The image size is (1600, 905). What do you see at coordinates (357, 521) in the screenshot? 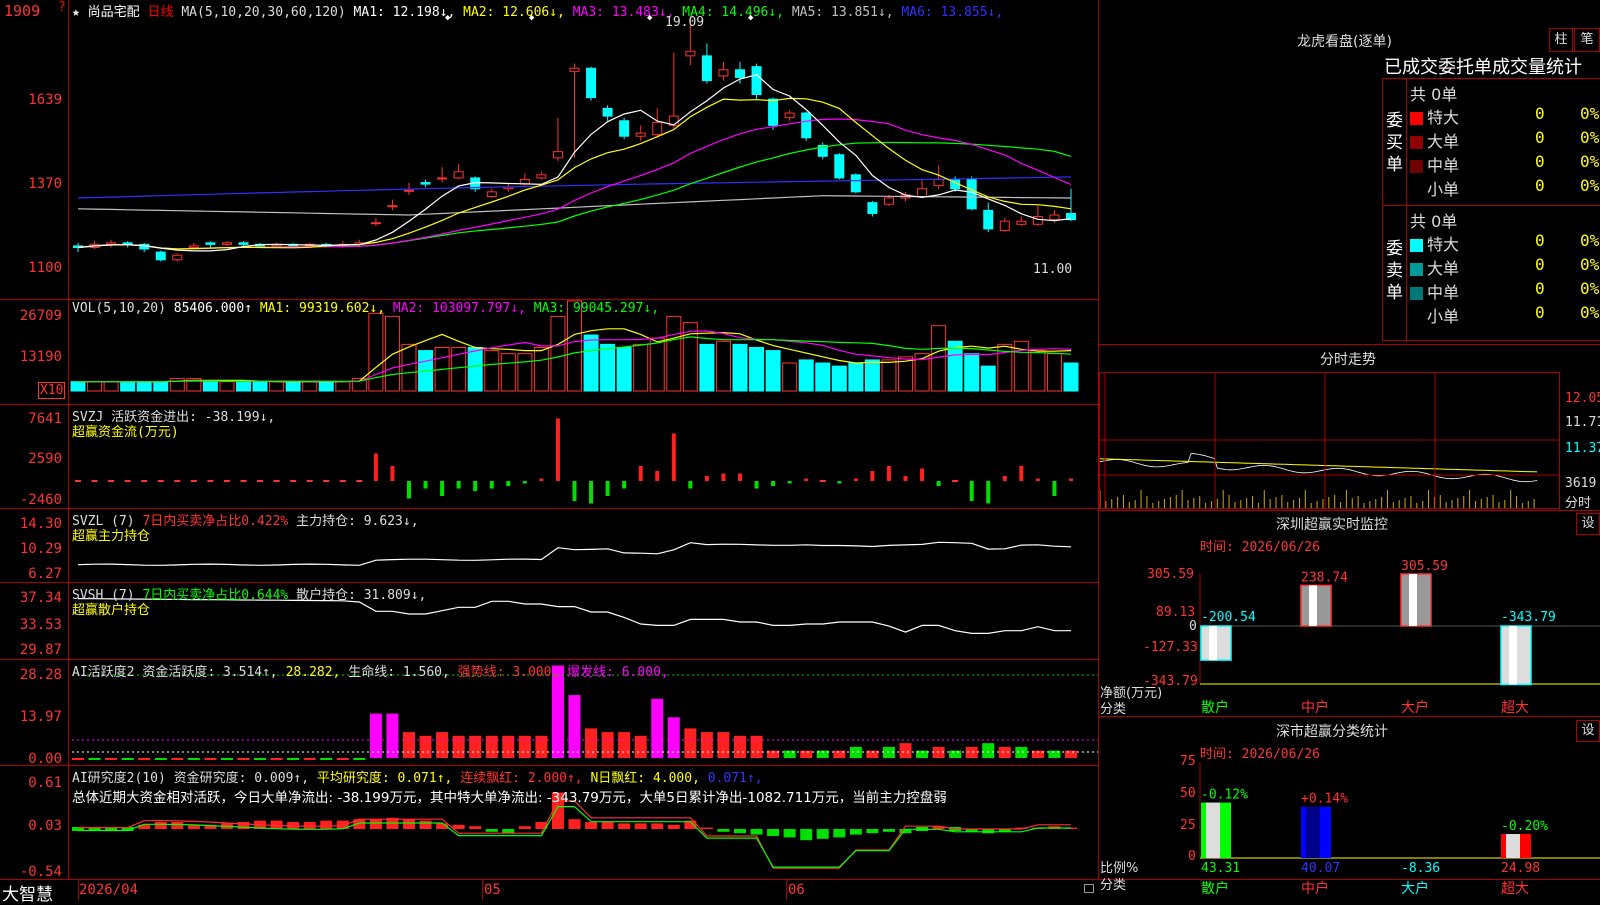
I see `svzl-position: 主力持仓: 9.623↓,` at bounding box center [357, 521].